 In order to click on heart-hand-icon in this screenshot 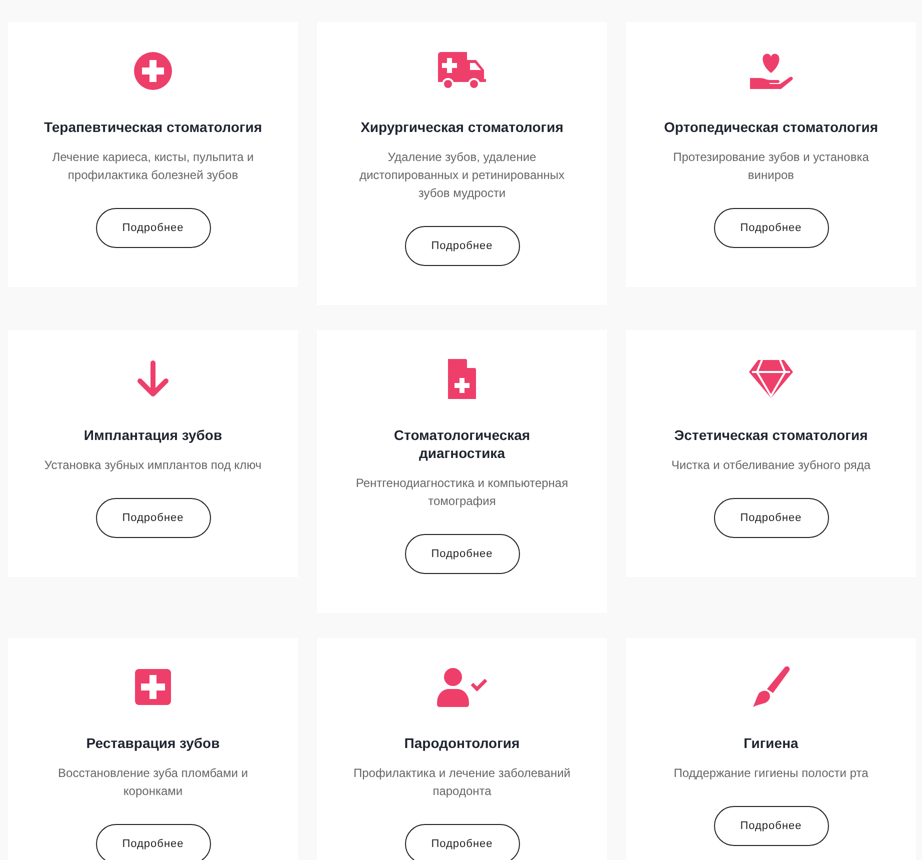, I will do `click(771, 71)`.